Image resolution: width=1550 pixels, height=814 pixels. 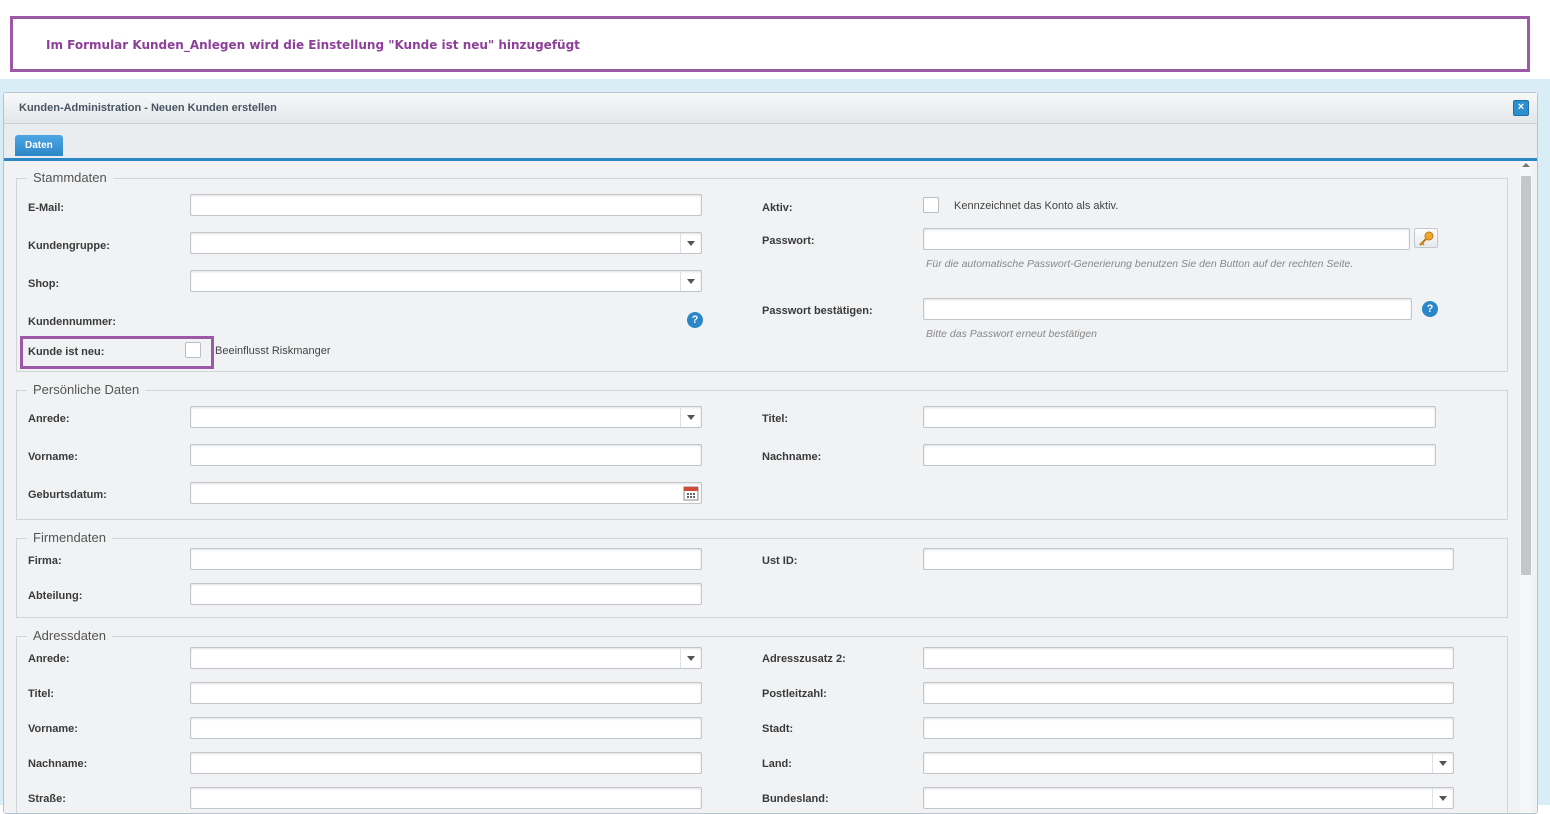 What do you see at coordinates (53, 729) in the screenshot?
I see `adress-vorname-label: Vorname:` at bounding box center [53, 729].